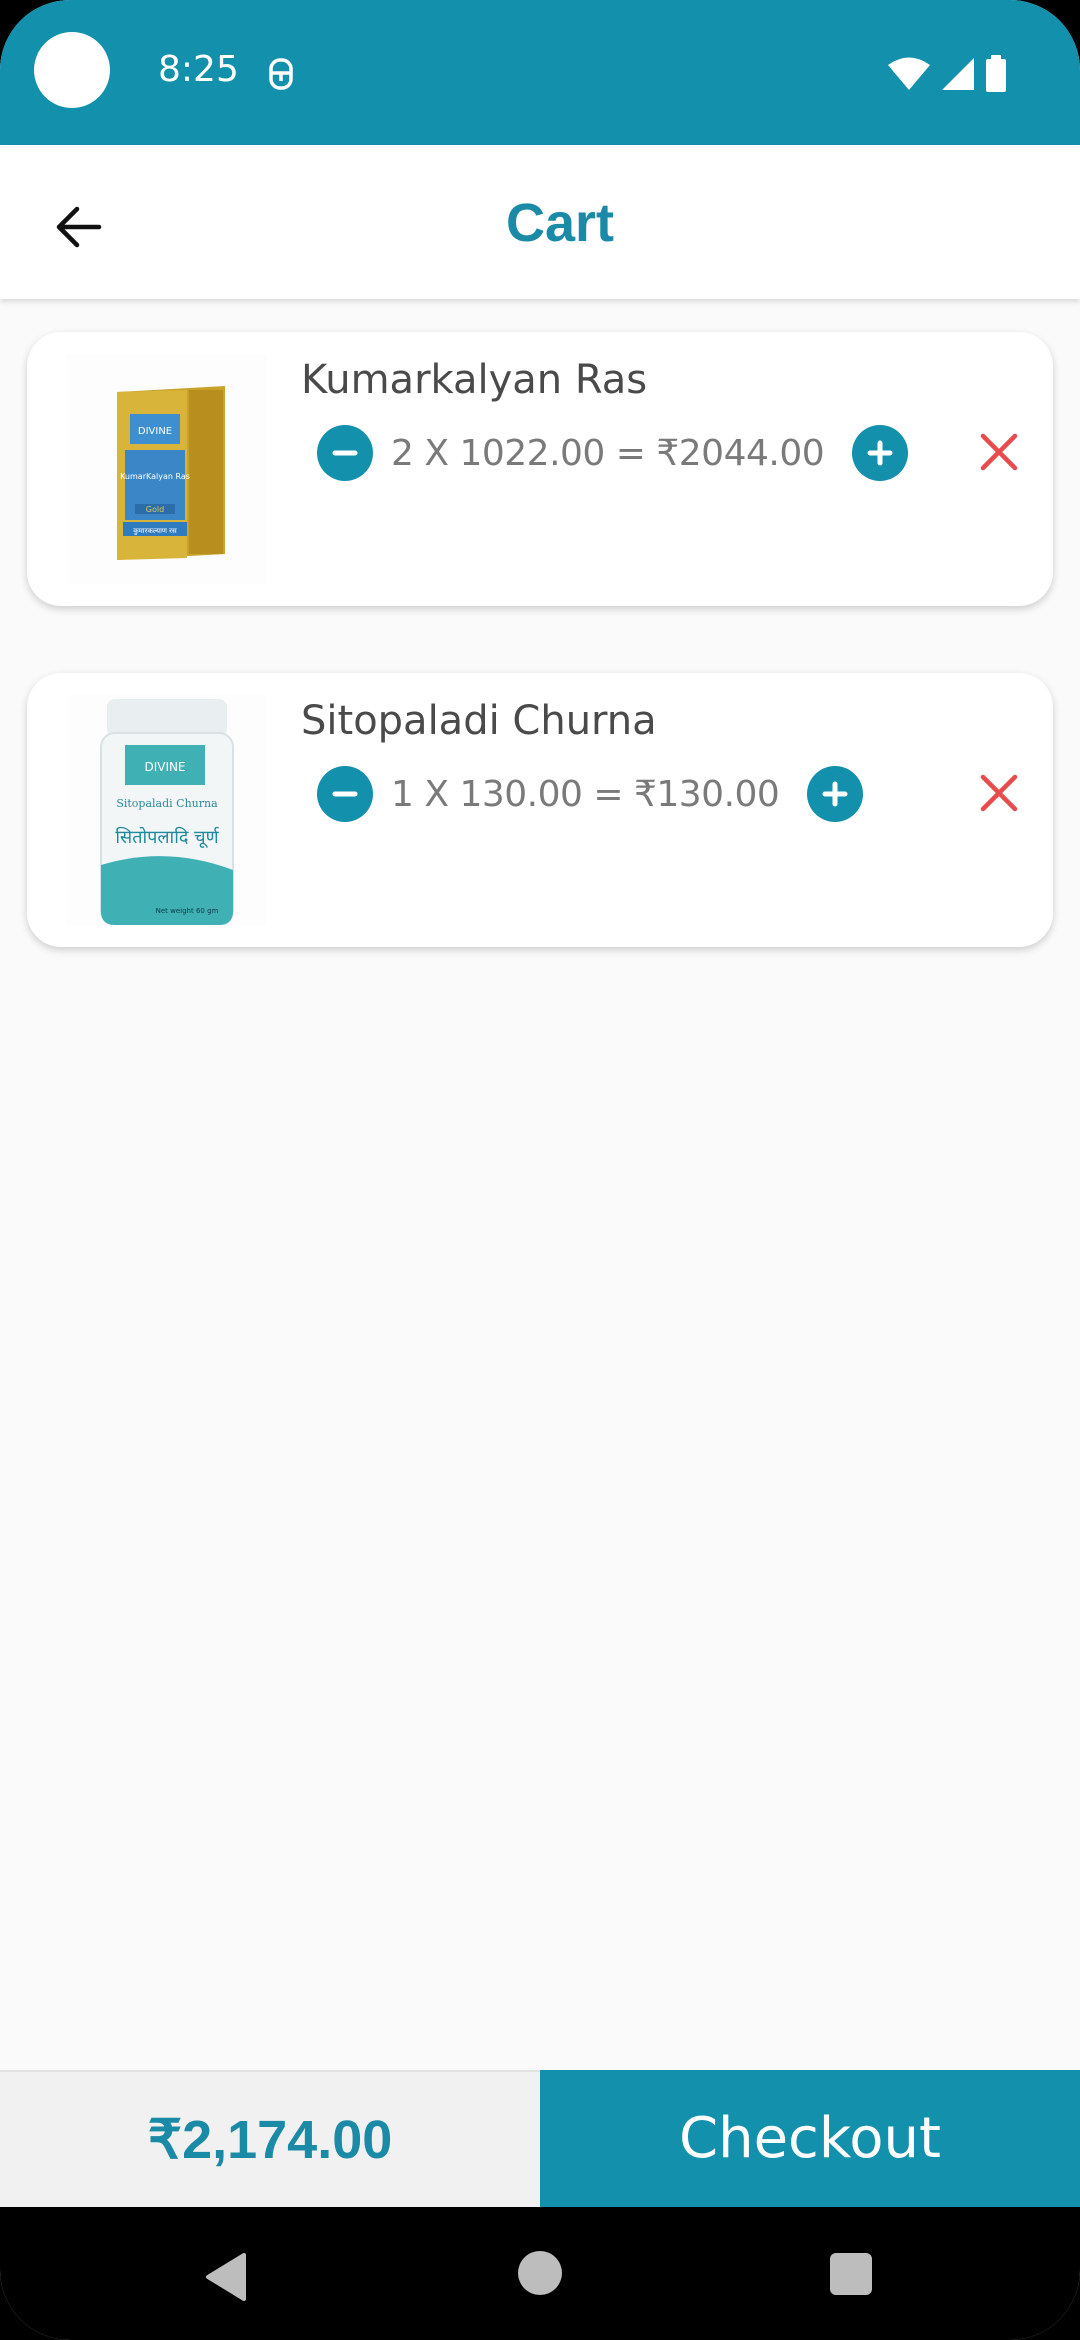  I want to click on checkout-button: Checkout, so click(810, 2138).